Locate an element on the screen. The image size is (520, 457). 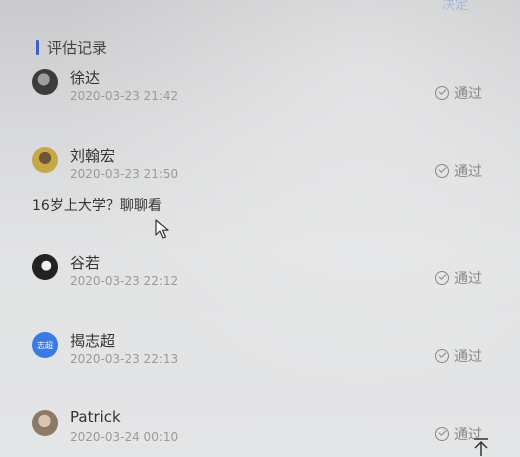
review-time: 2020-03-23 22:12 is located at coordinates (124, 281).